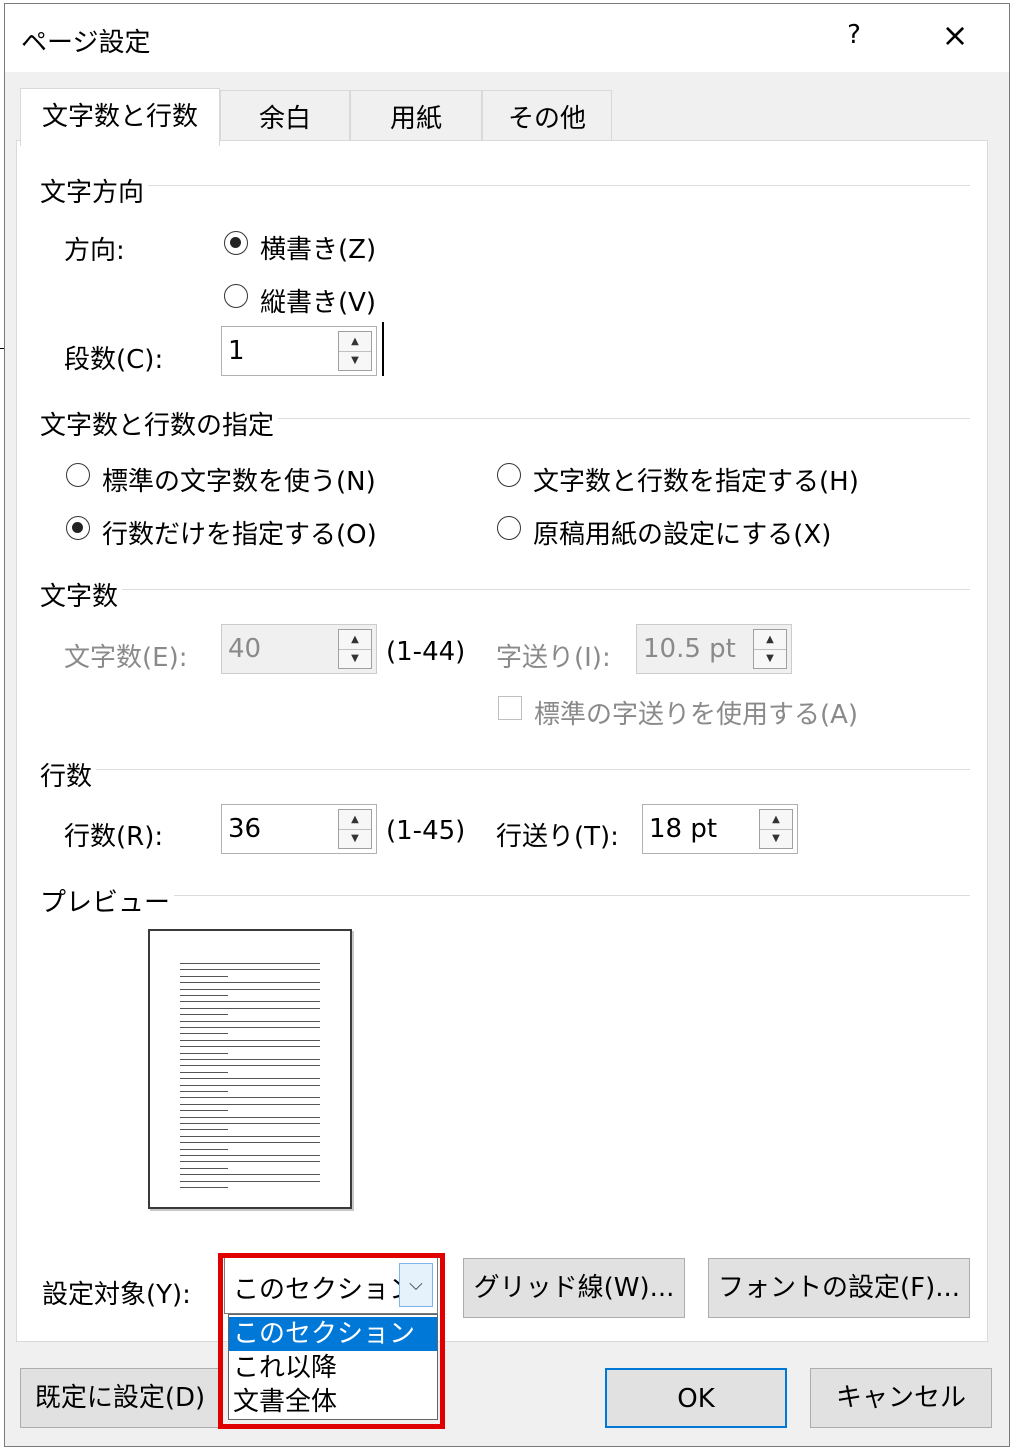 The width and height of the screenshot is (1014, 1453). What do you see at coordinates (955, 35) in the screenshot?
I see `close-button: ×` at bounding box center [955, 35].